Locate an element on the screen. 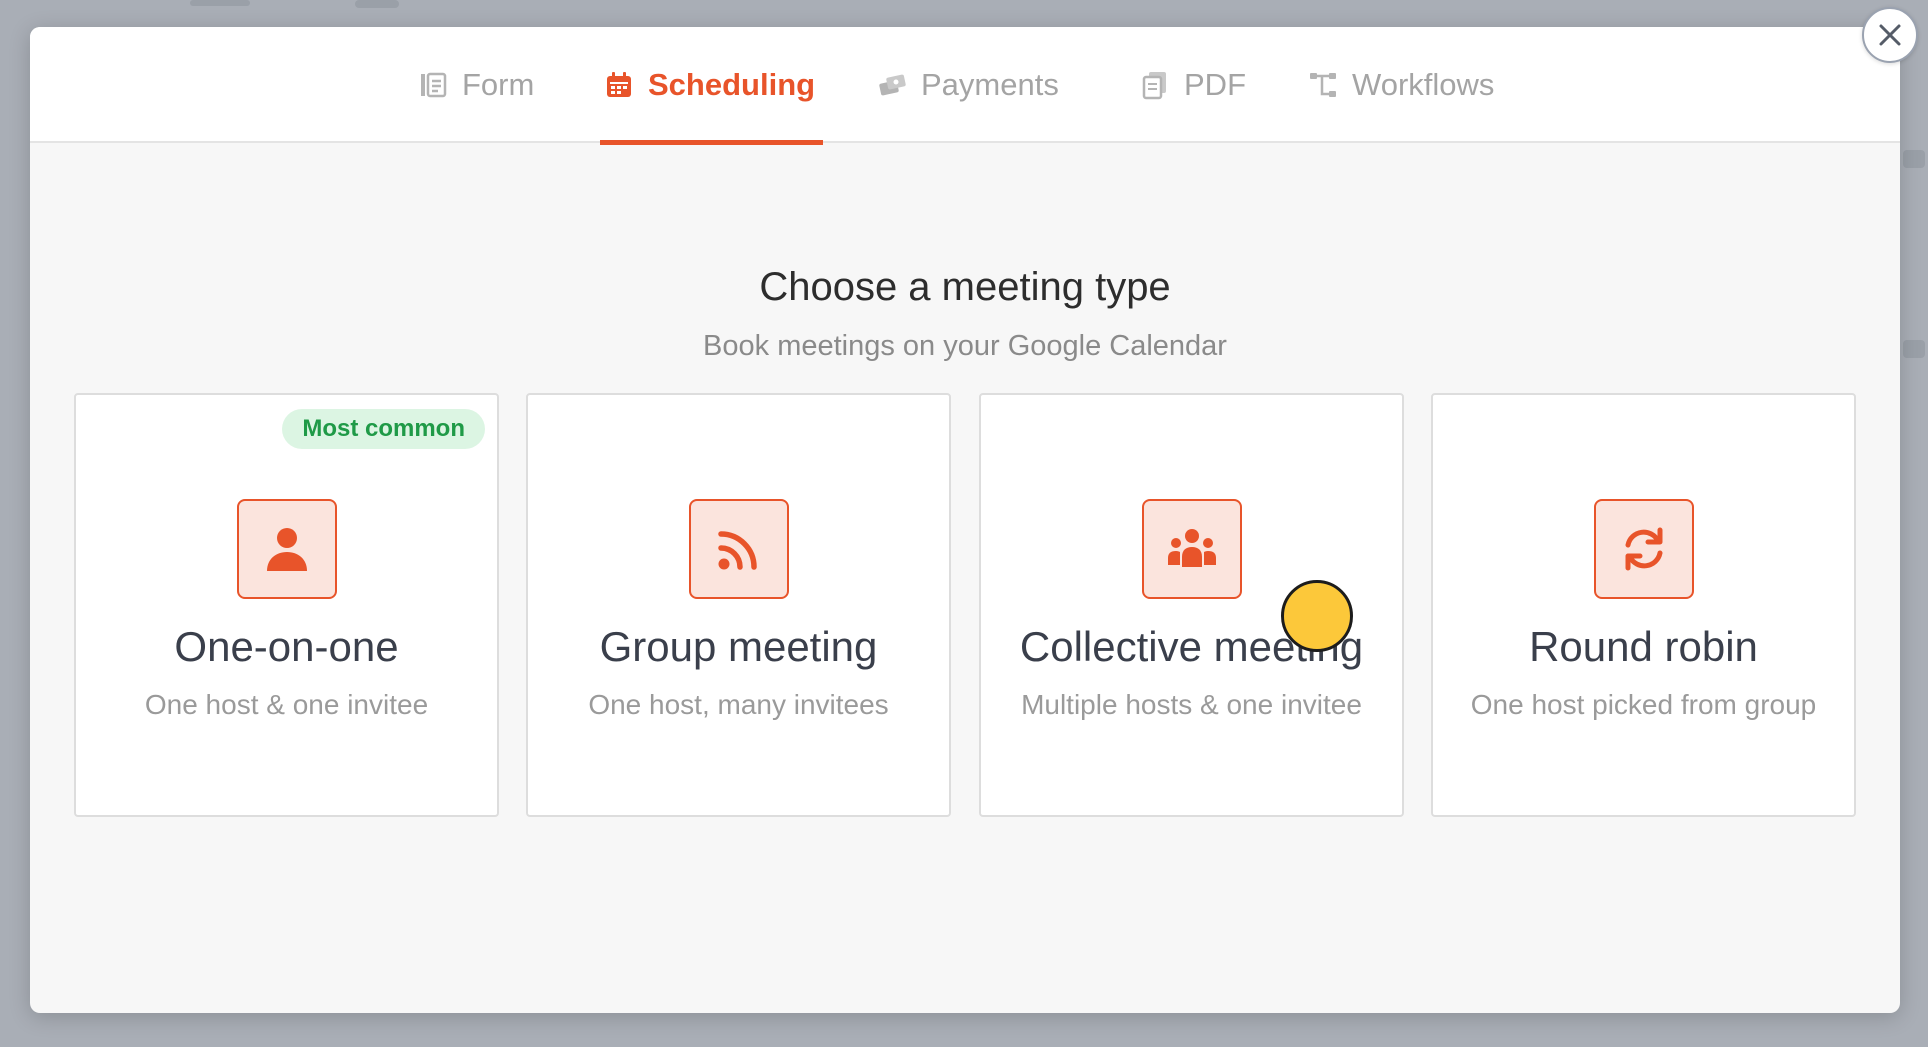 The height and width of the screenshot is (1047, 1928). workflows-icon is located at coordinates (1323, 85).